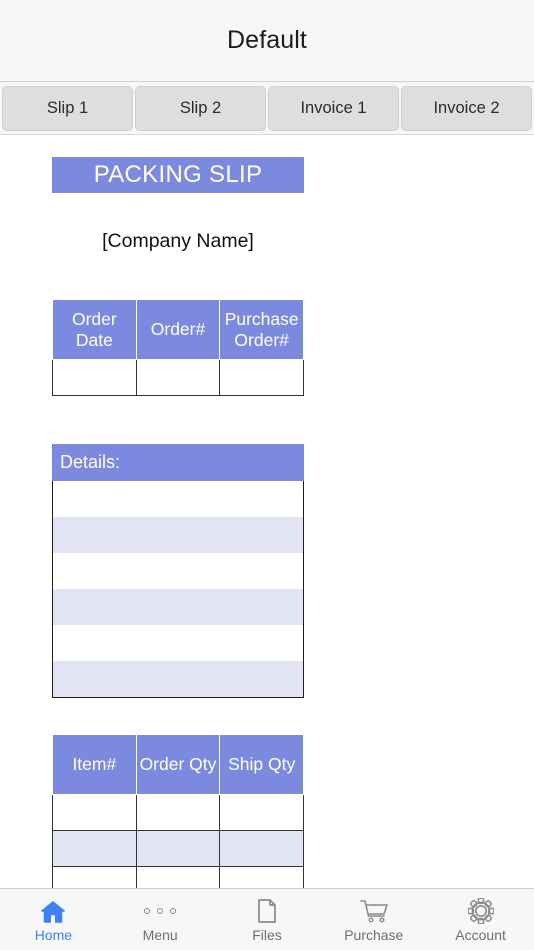  I want to click on items-col-order-qty: Order Qty, so click(178, 764).